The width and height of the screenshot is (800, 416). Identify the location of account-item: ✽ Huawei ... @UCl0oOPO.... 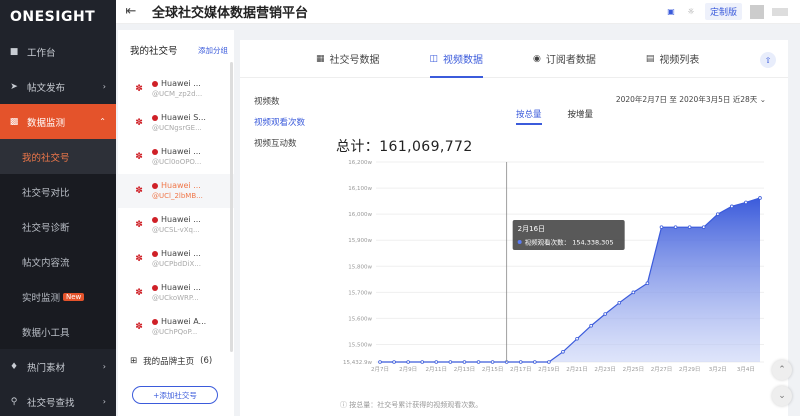
(176, 157).